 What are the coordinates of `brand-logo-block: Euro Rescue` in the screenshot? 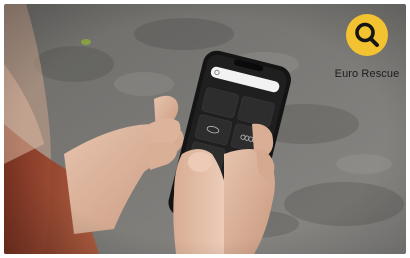 It's located at (367, 50).